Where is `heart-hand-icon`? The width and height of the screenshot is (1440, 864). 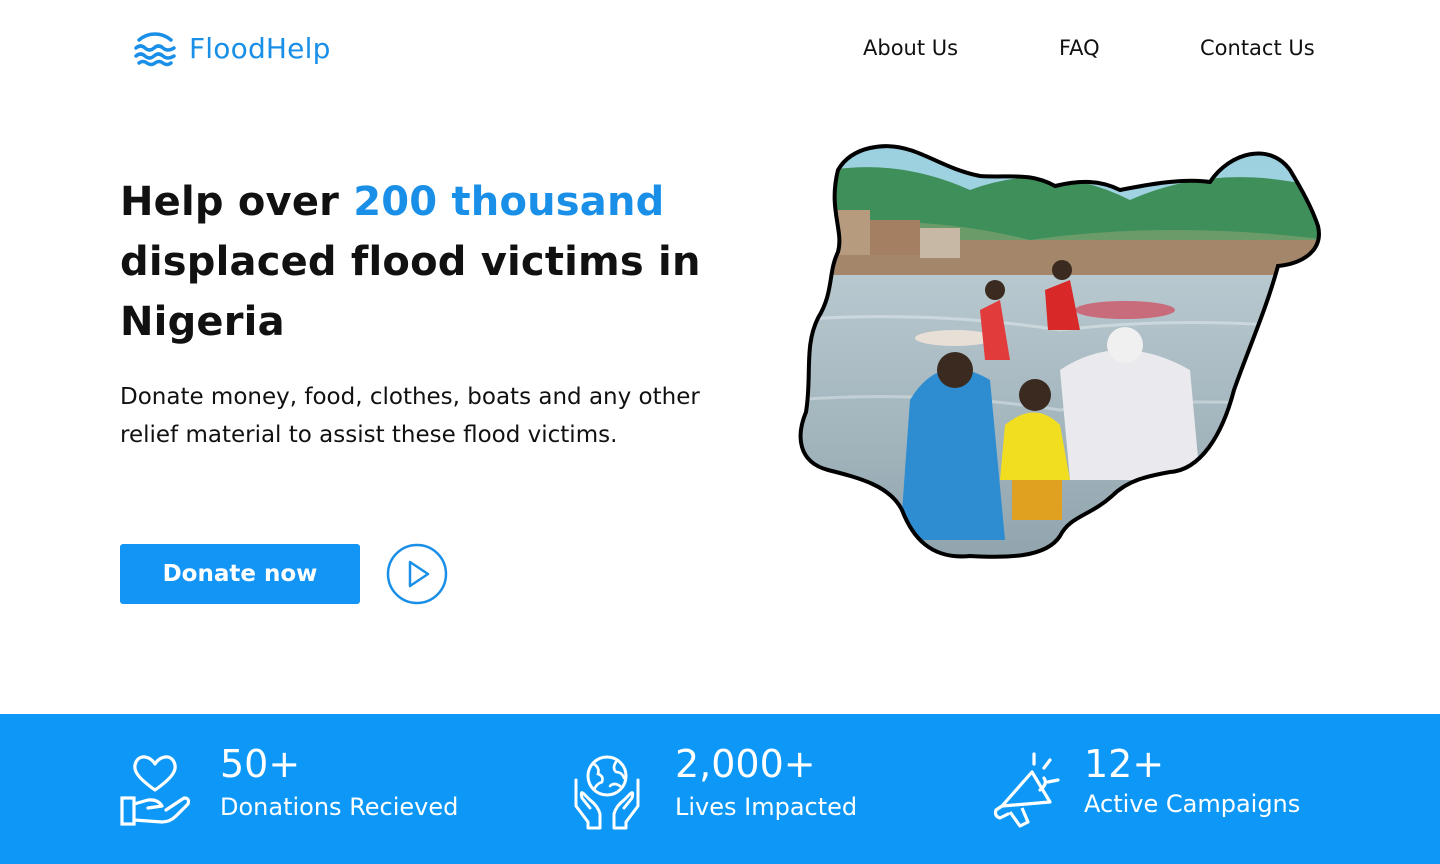
heart-hand-icon is located at coordinates (155, 790).